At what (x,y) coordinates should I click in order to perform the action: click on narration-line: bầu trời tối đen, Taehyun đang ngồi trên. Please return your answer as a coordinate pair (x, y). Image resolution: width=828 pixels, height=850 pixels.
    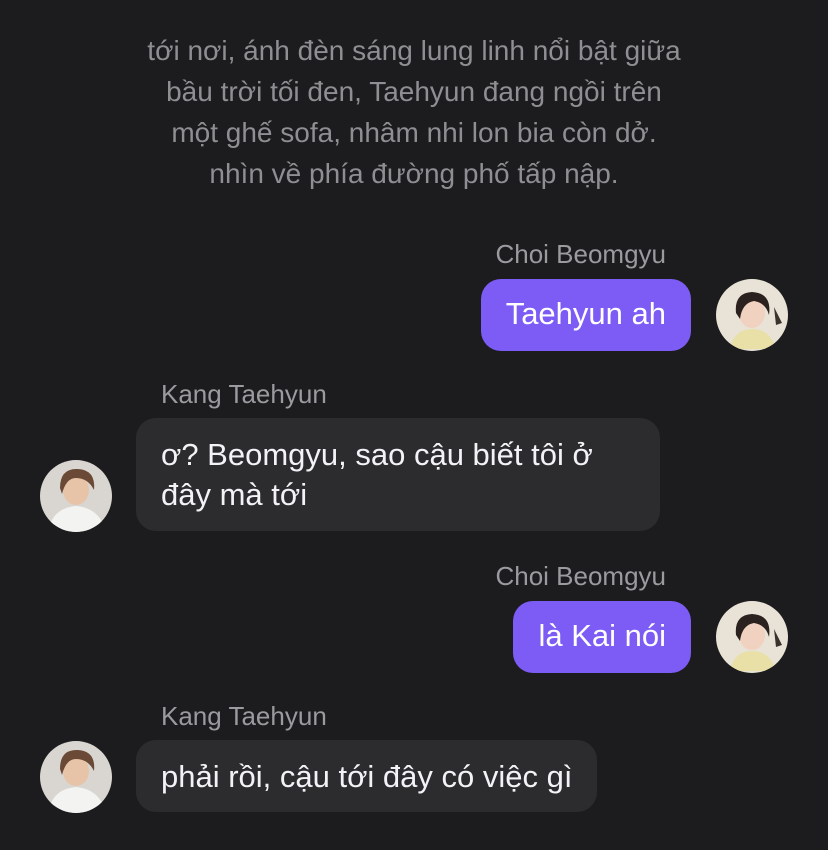
    Looking at the image, I should click on (414, 91).